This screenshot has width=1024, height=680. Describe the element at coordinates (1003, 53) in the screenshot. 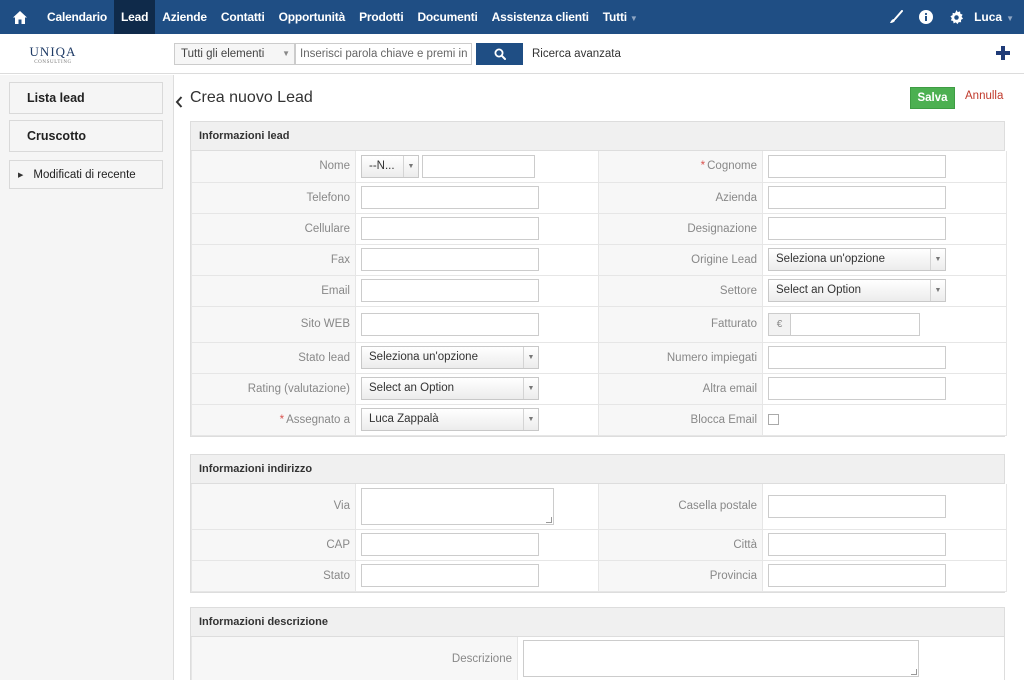

I see `plus-icon` at that location.